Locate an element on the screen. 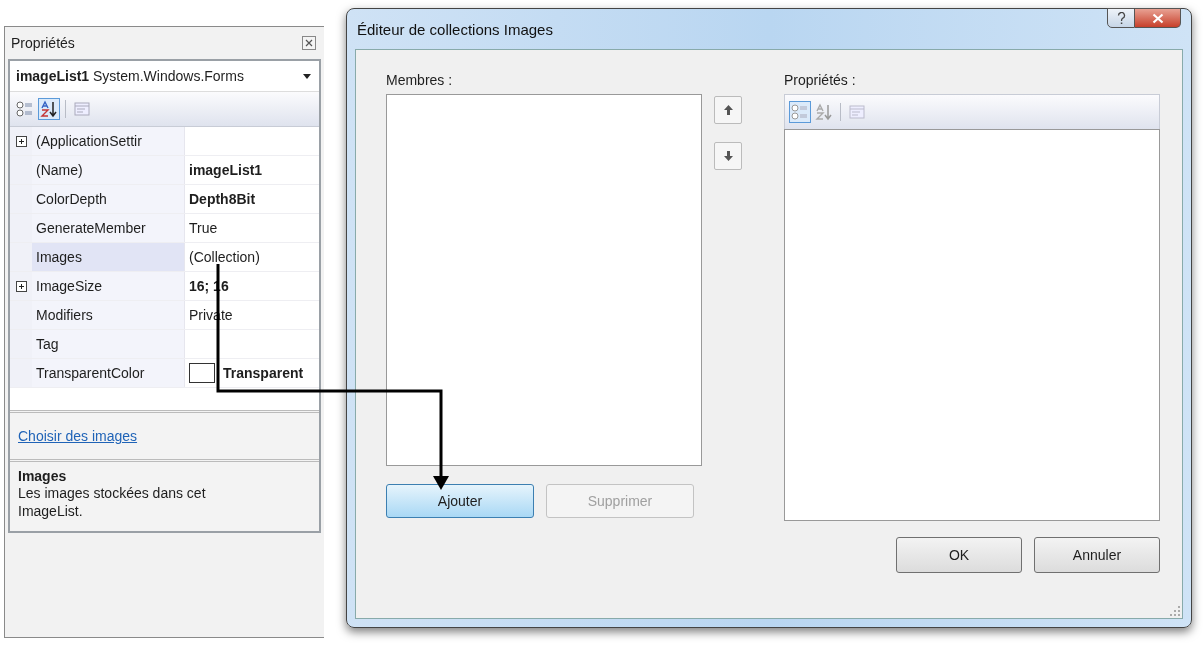 This screenshot has width=1204, height=645. description-text: Les images stockées dans cet ImageList. is located at coordinates (112, 502).